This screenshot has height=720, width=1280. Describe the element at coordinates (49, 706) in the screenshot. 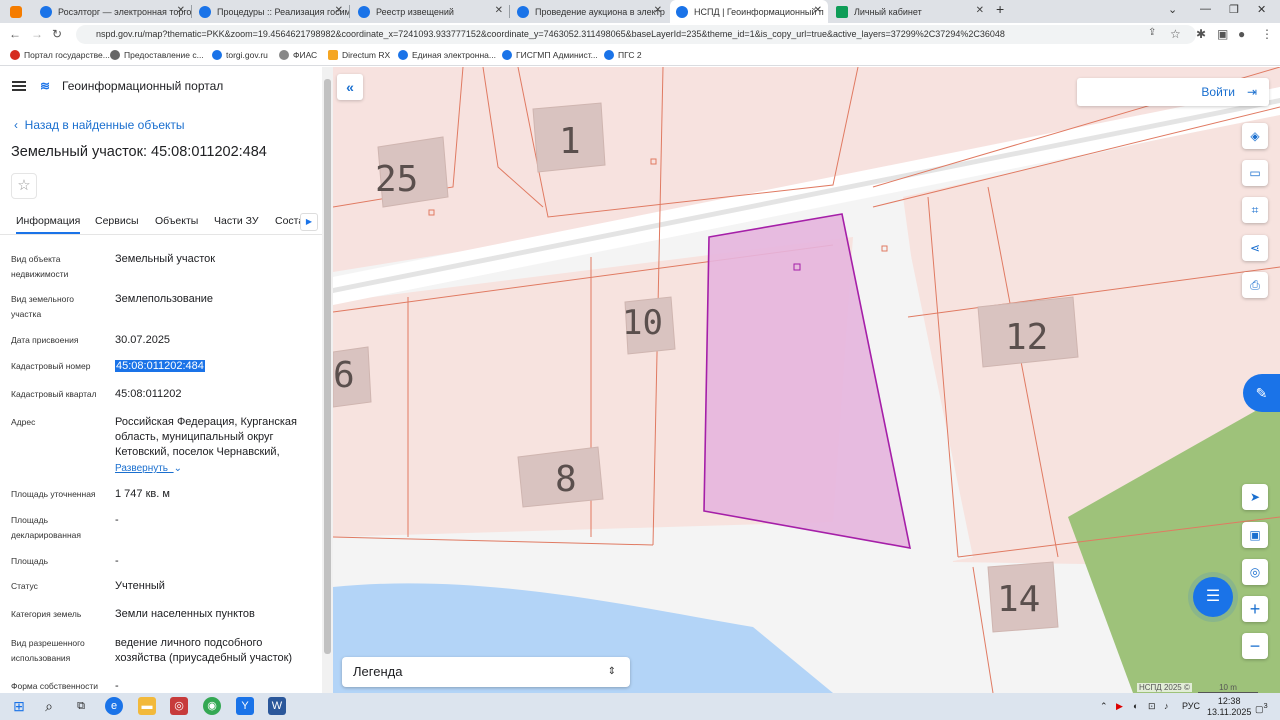

I see `search-icon: ⌕` at that location.